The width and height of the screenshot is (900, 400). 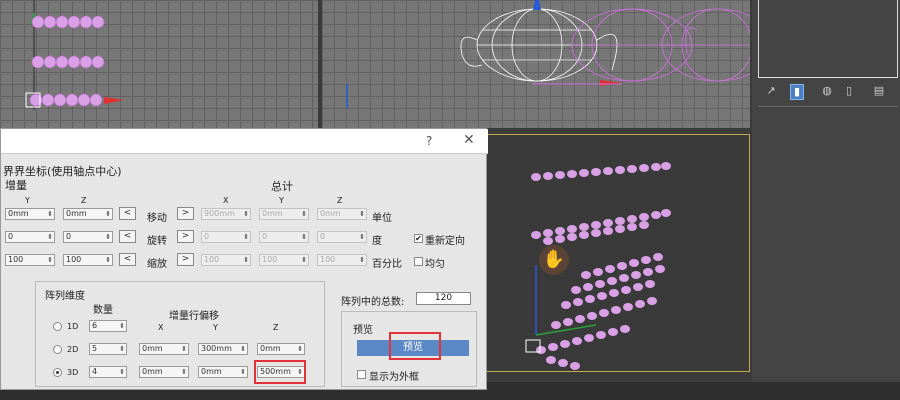 I want to click on inc-z-header: Z, so click(x=84, y=200).